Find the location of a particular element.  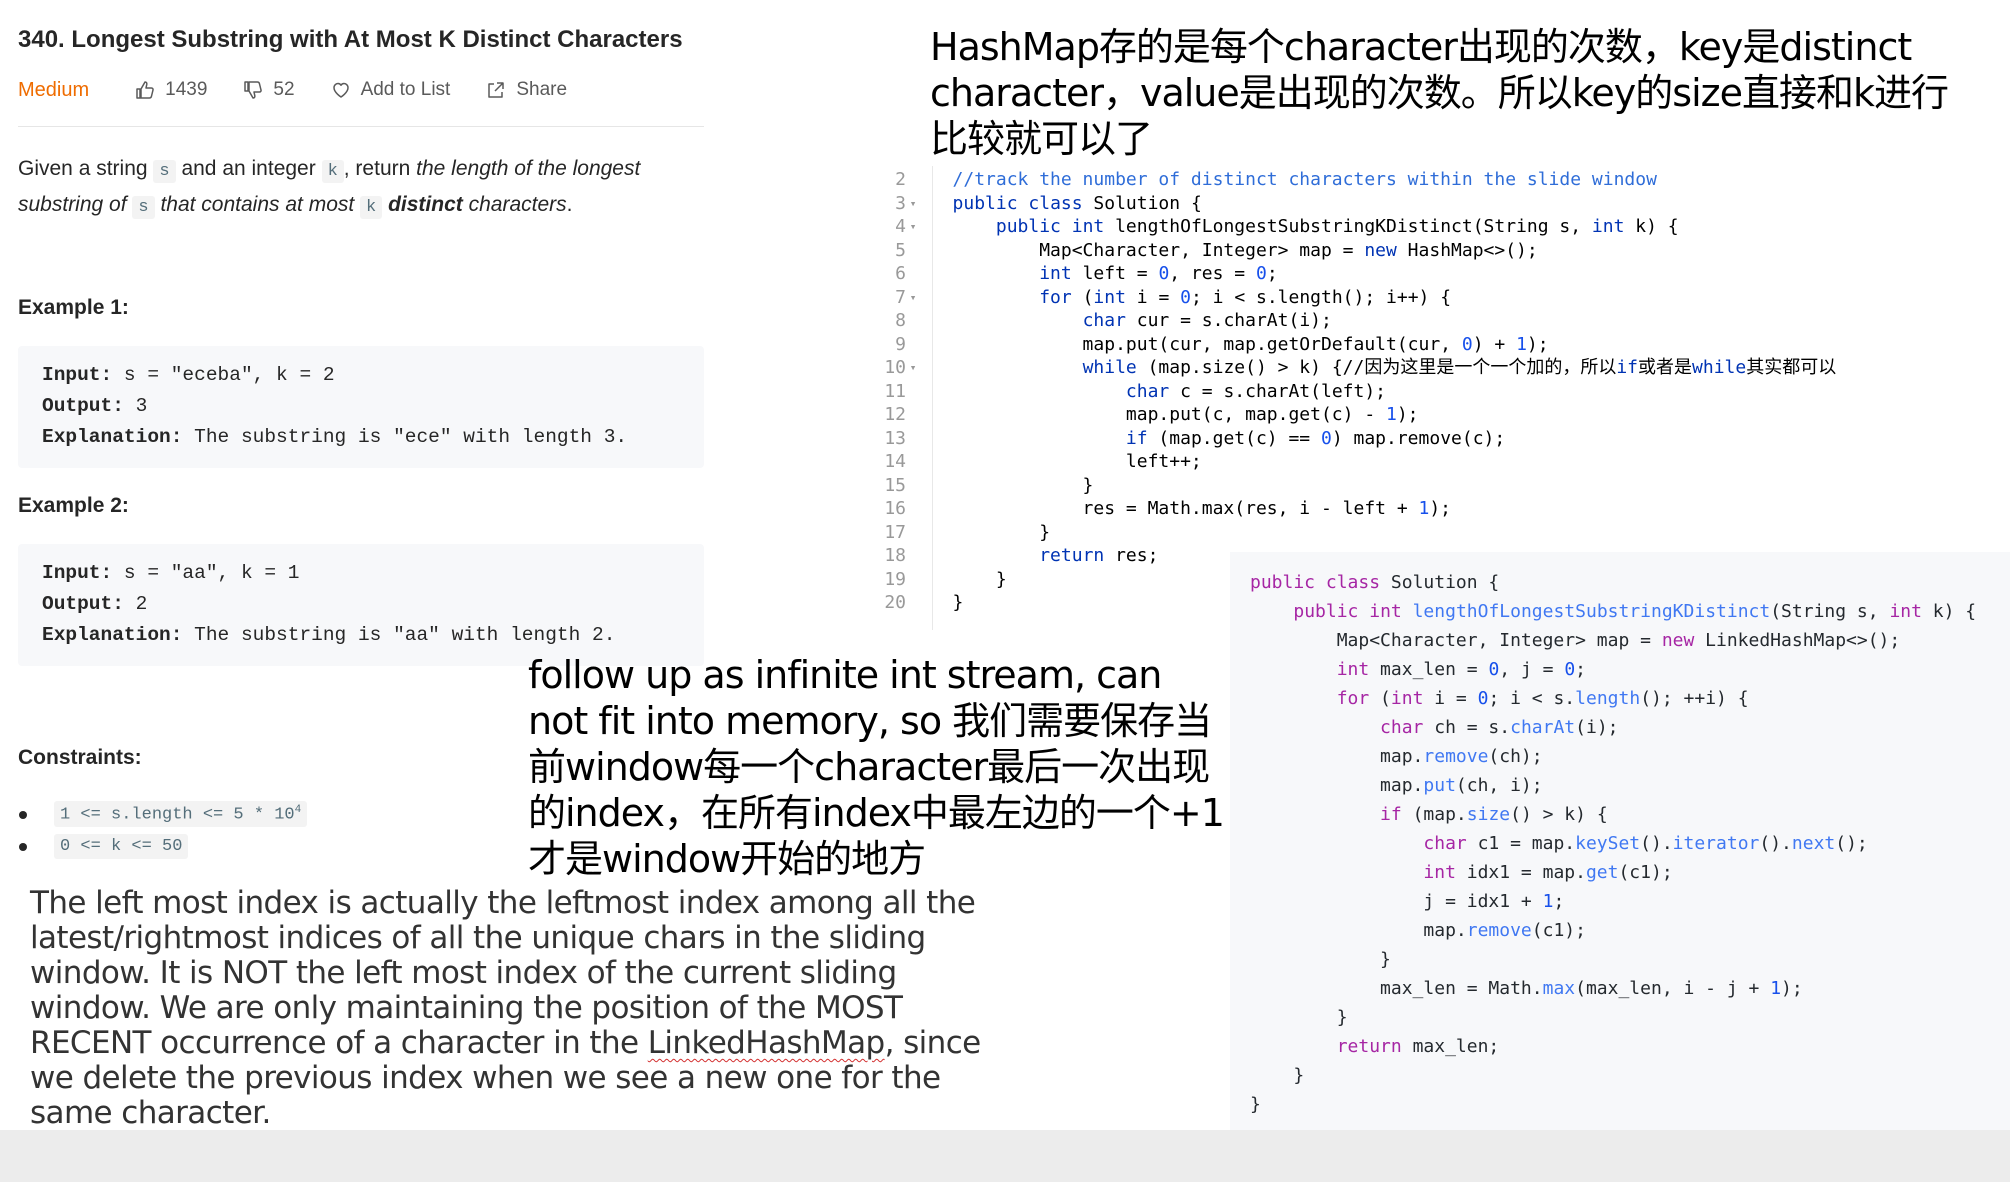

line-number: 13 is located at coordinates (895, 438).